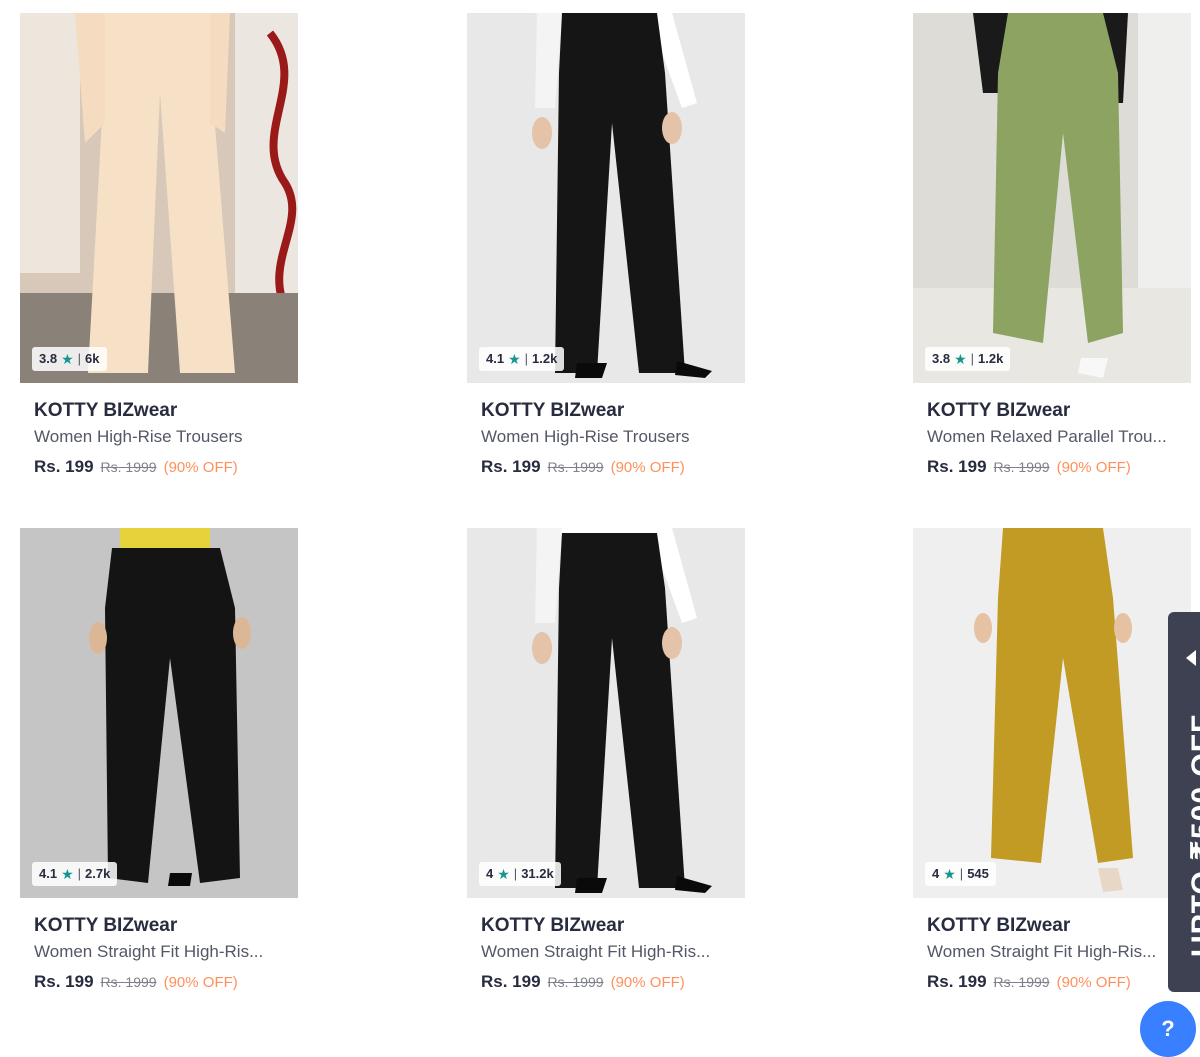 The width and height of the screenshot is (1200, 1057). What do you see at coordinates (75, 874) in the screenshot?
I see `rating-badge: 4.1 ★ | 2.7k` at bounding box center [75, 874].